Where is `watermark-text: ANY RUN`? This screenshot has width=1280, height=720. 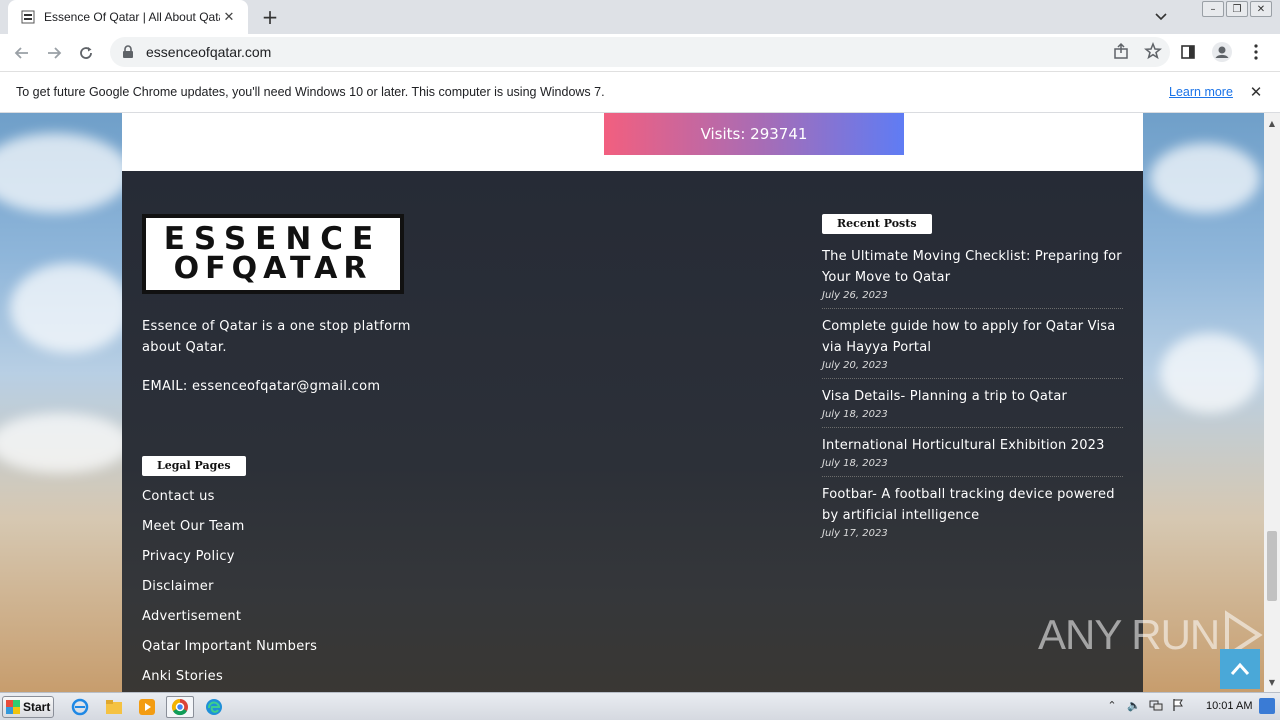 watermark-text: ANY RUN is located at coordinates (1129, 634).